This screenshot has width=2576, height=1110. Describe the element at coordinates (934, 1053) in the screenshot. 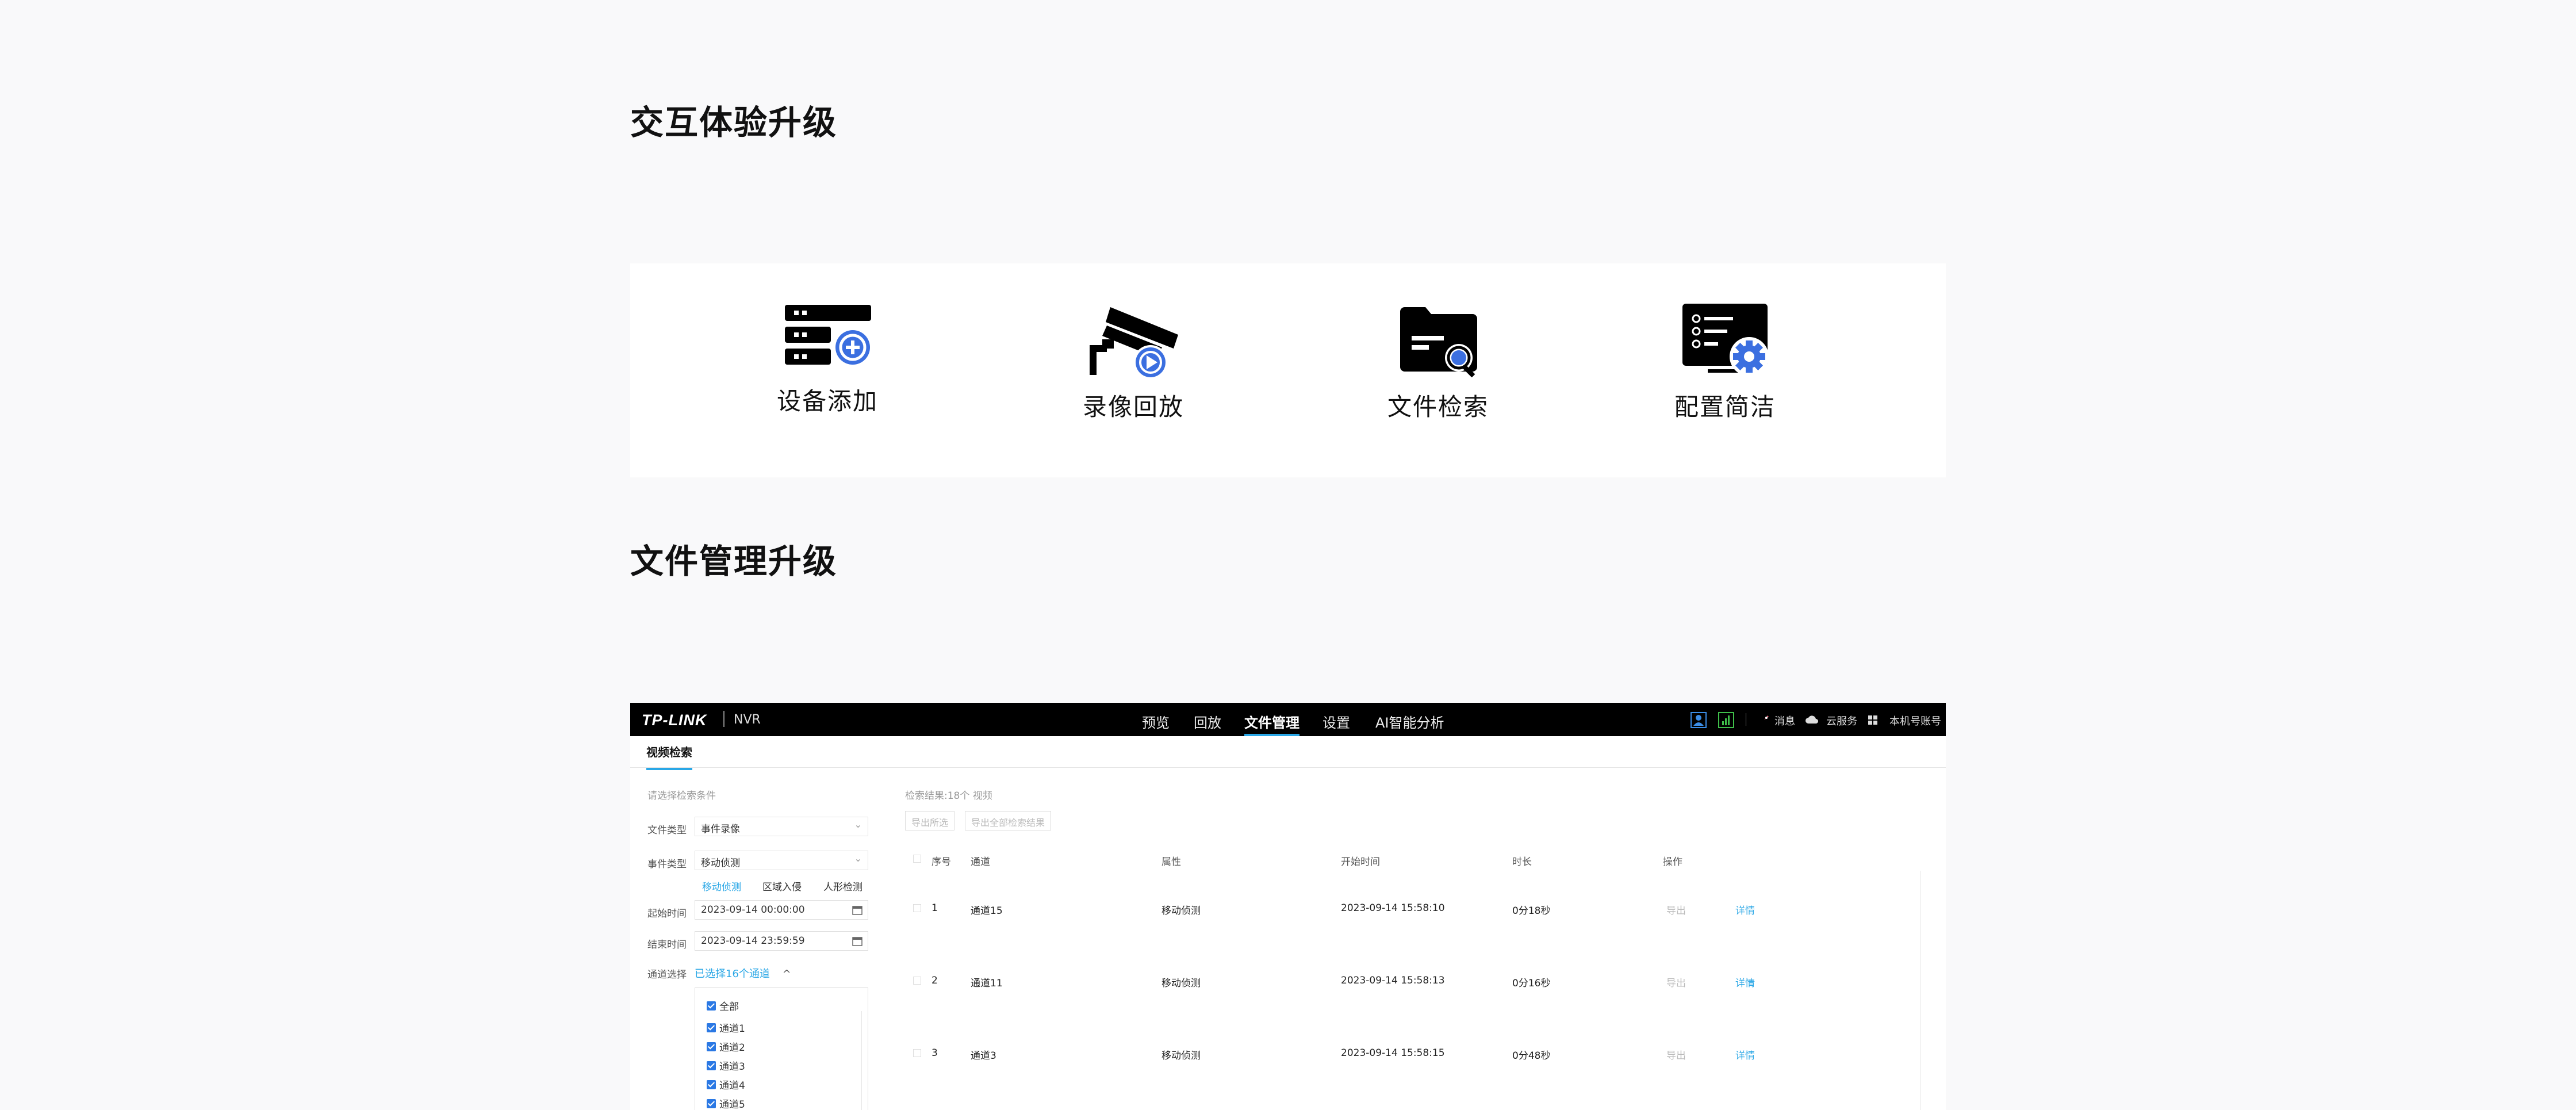

I see `cell-no: 3` at that location.